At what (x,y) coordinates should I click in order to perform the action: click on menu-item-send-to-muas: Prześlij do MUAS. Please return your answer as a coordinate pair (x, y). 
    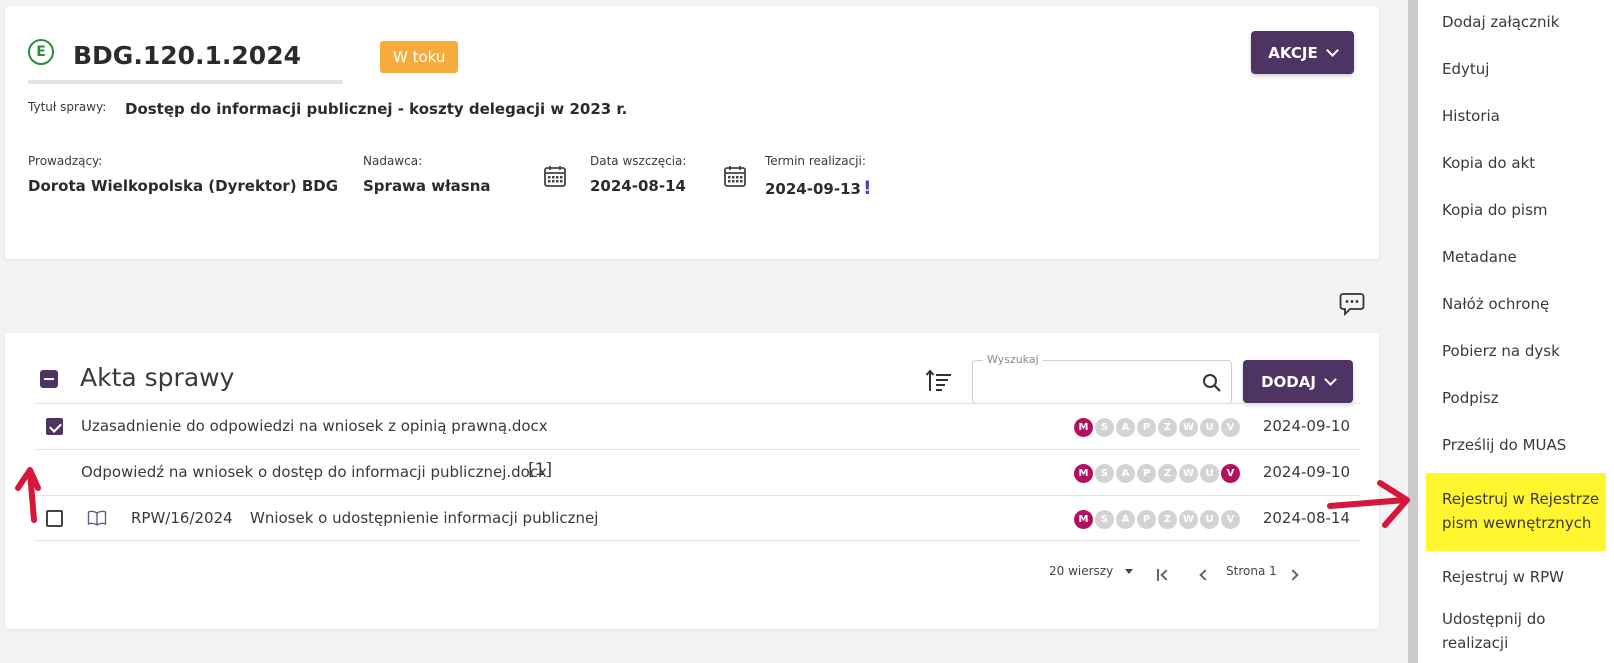
    Looking at the image, I should click on (1516, 446).